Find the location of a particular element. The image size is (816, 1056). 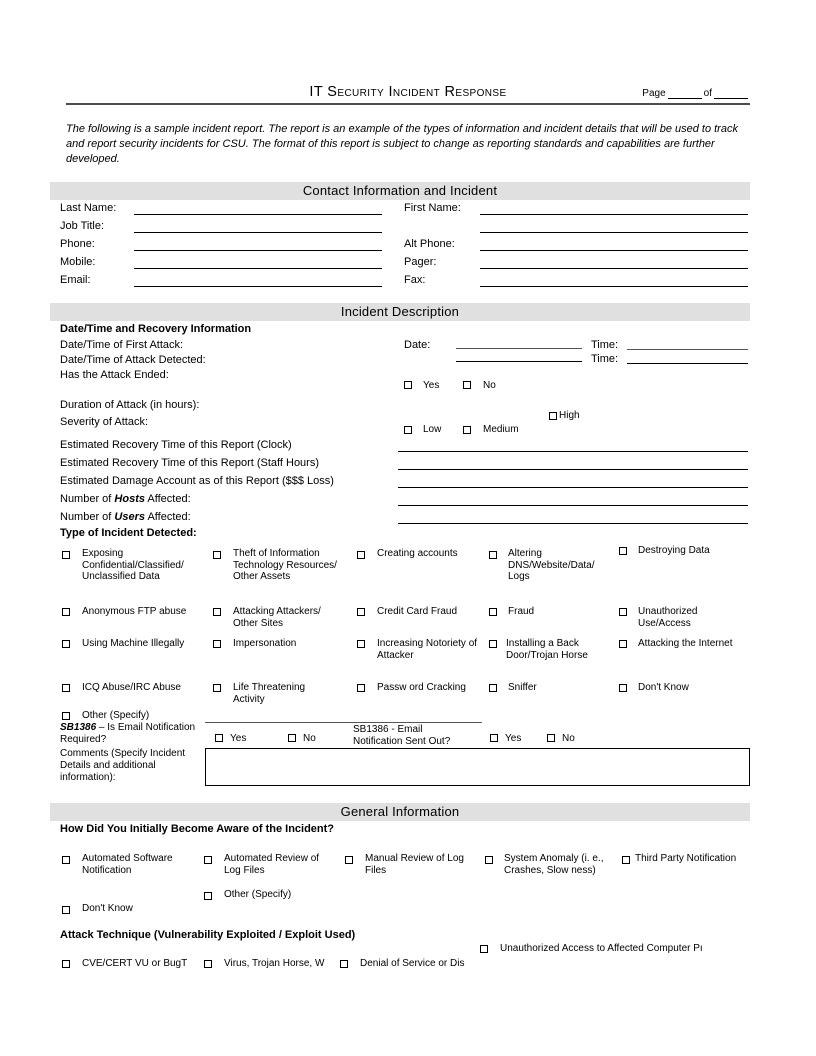

field-fax is located at coordinates (614, 286).